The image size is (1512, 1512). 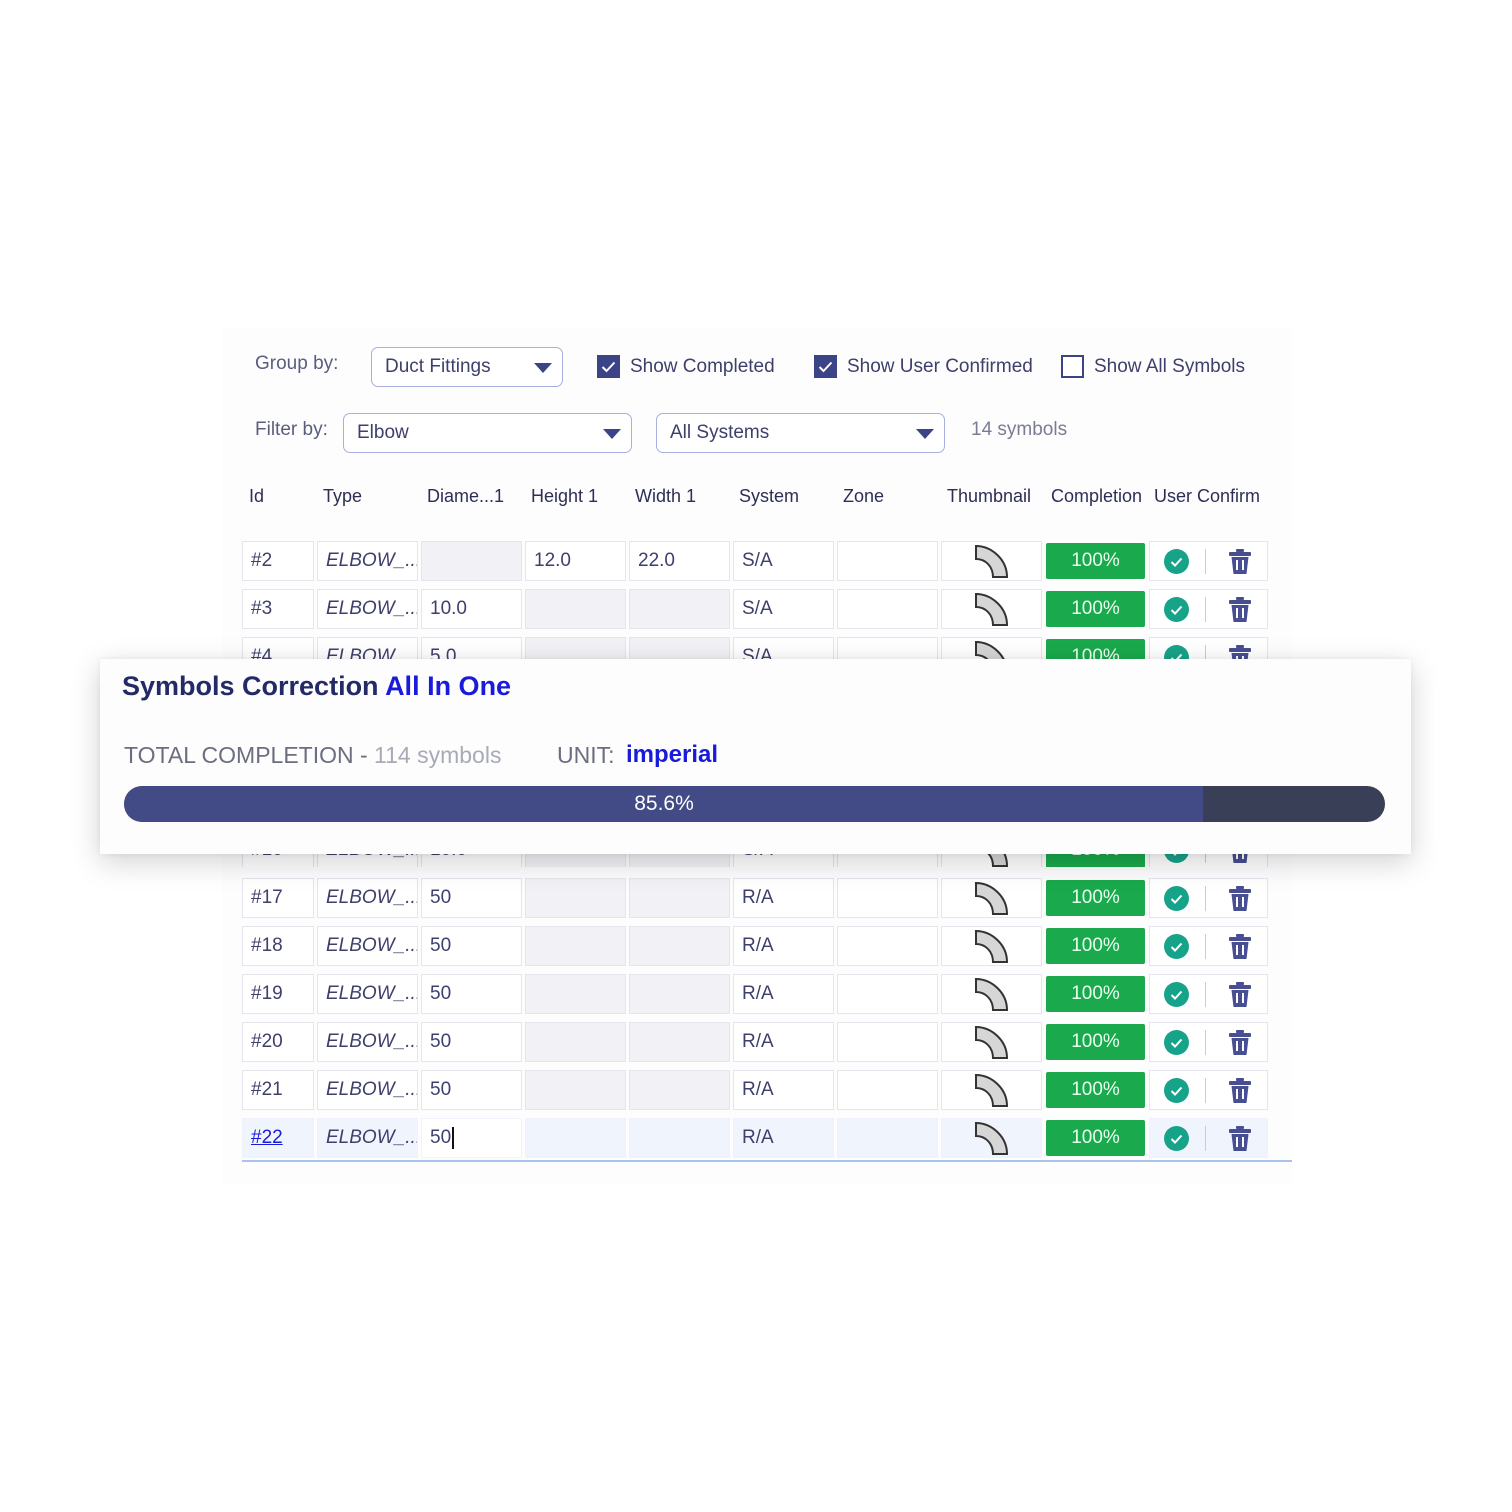 What do you see at coordinates (278, 860) in the screenshot?
I see `cell-id: #16` at bounding box center [278, 860].